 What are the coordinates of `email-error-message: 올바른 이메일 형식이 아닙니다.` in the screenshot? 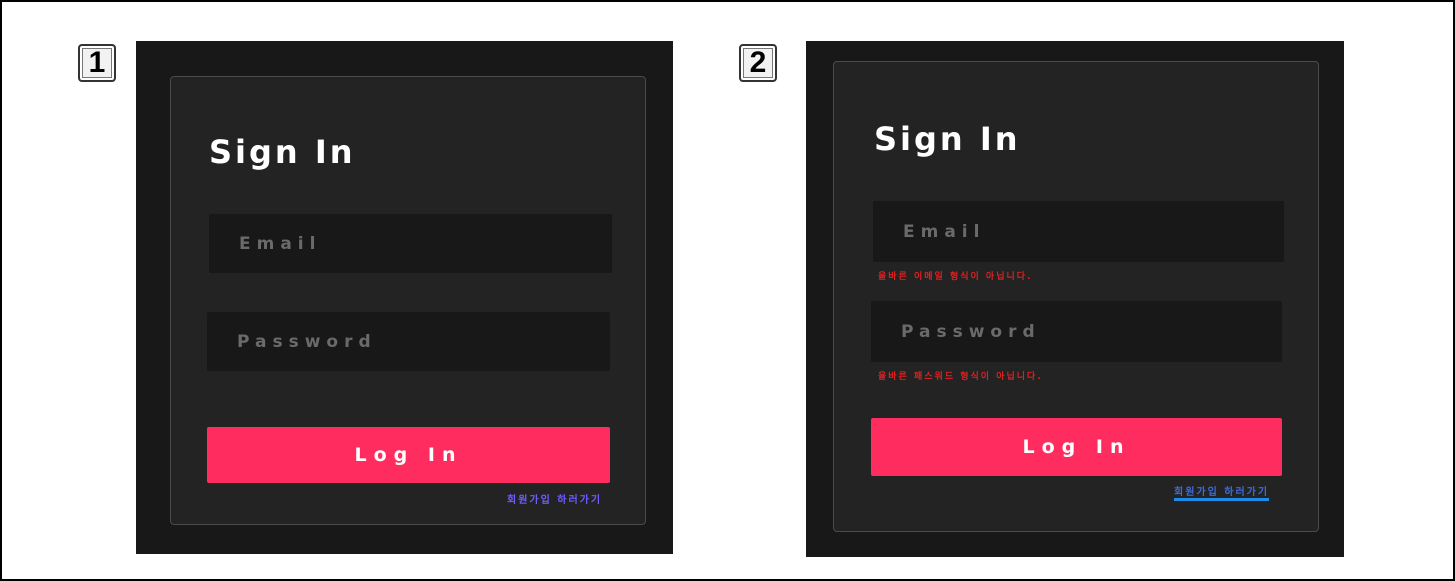 It's located at (955, 277).